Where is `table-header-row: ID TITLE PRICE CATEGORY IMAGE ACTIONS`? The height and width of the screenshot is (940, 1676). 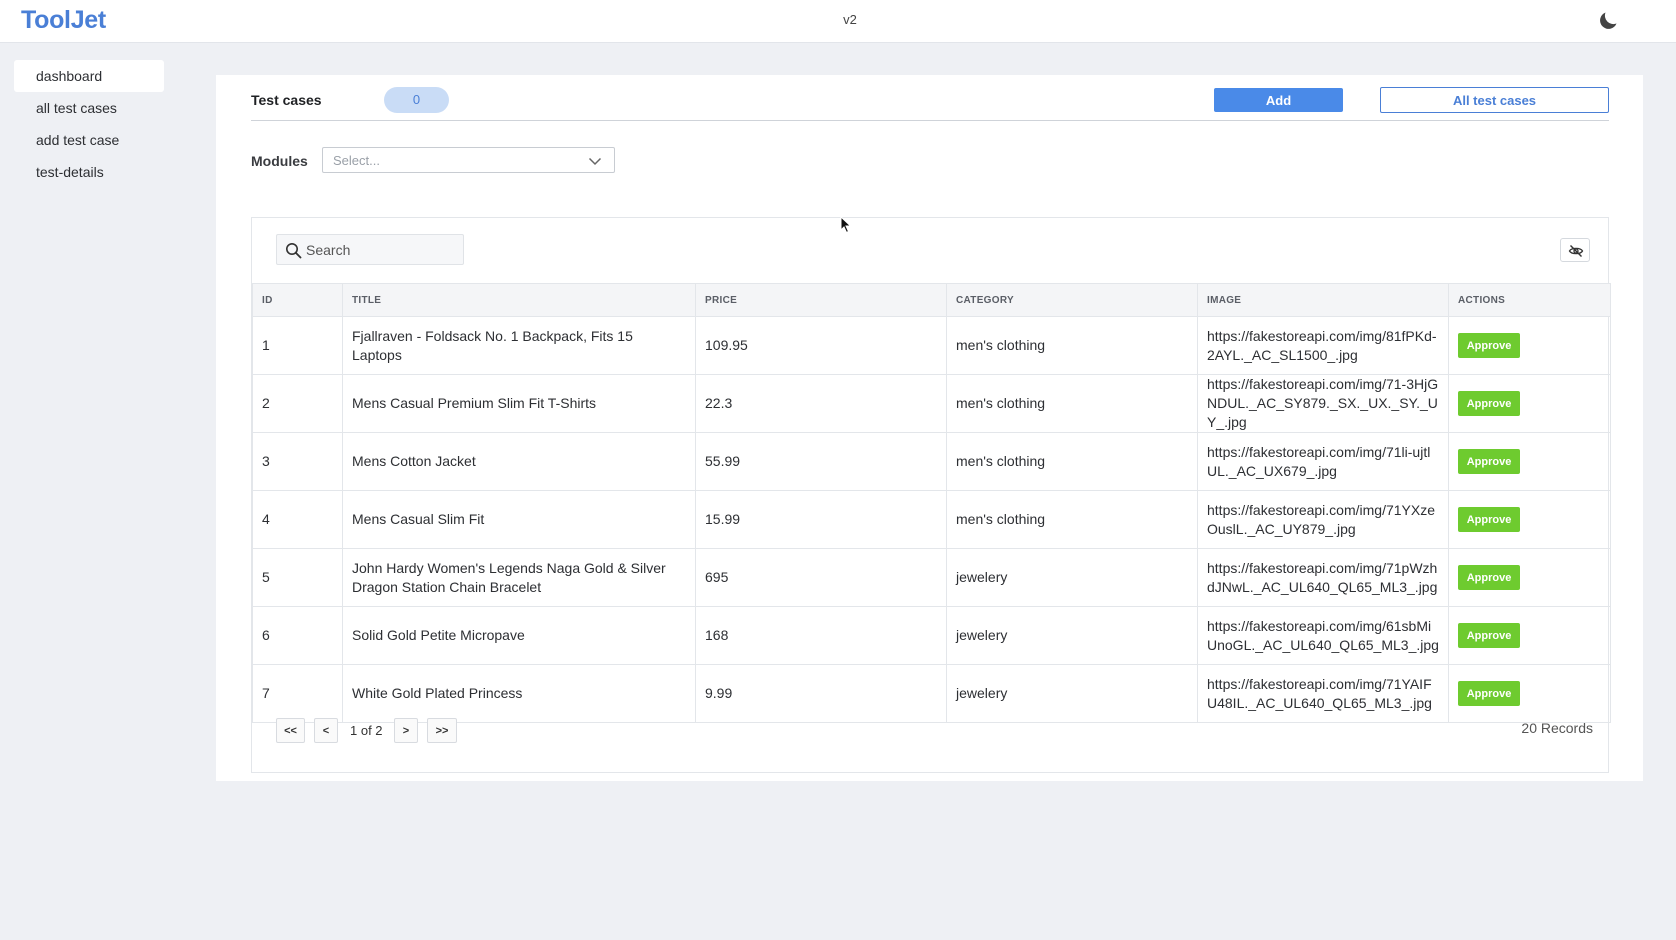
table-header-row: ID TITLE PRICE CATEGORY IMAGE ACTIONS is located at coordinates (931, 300).